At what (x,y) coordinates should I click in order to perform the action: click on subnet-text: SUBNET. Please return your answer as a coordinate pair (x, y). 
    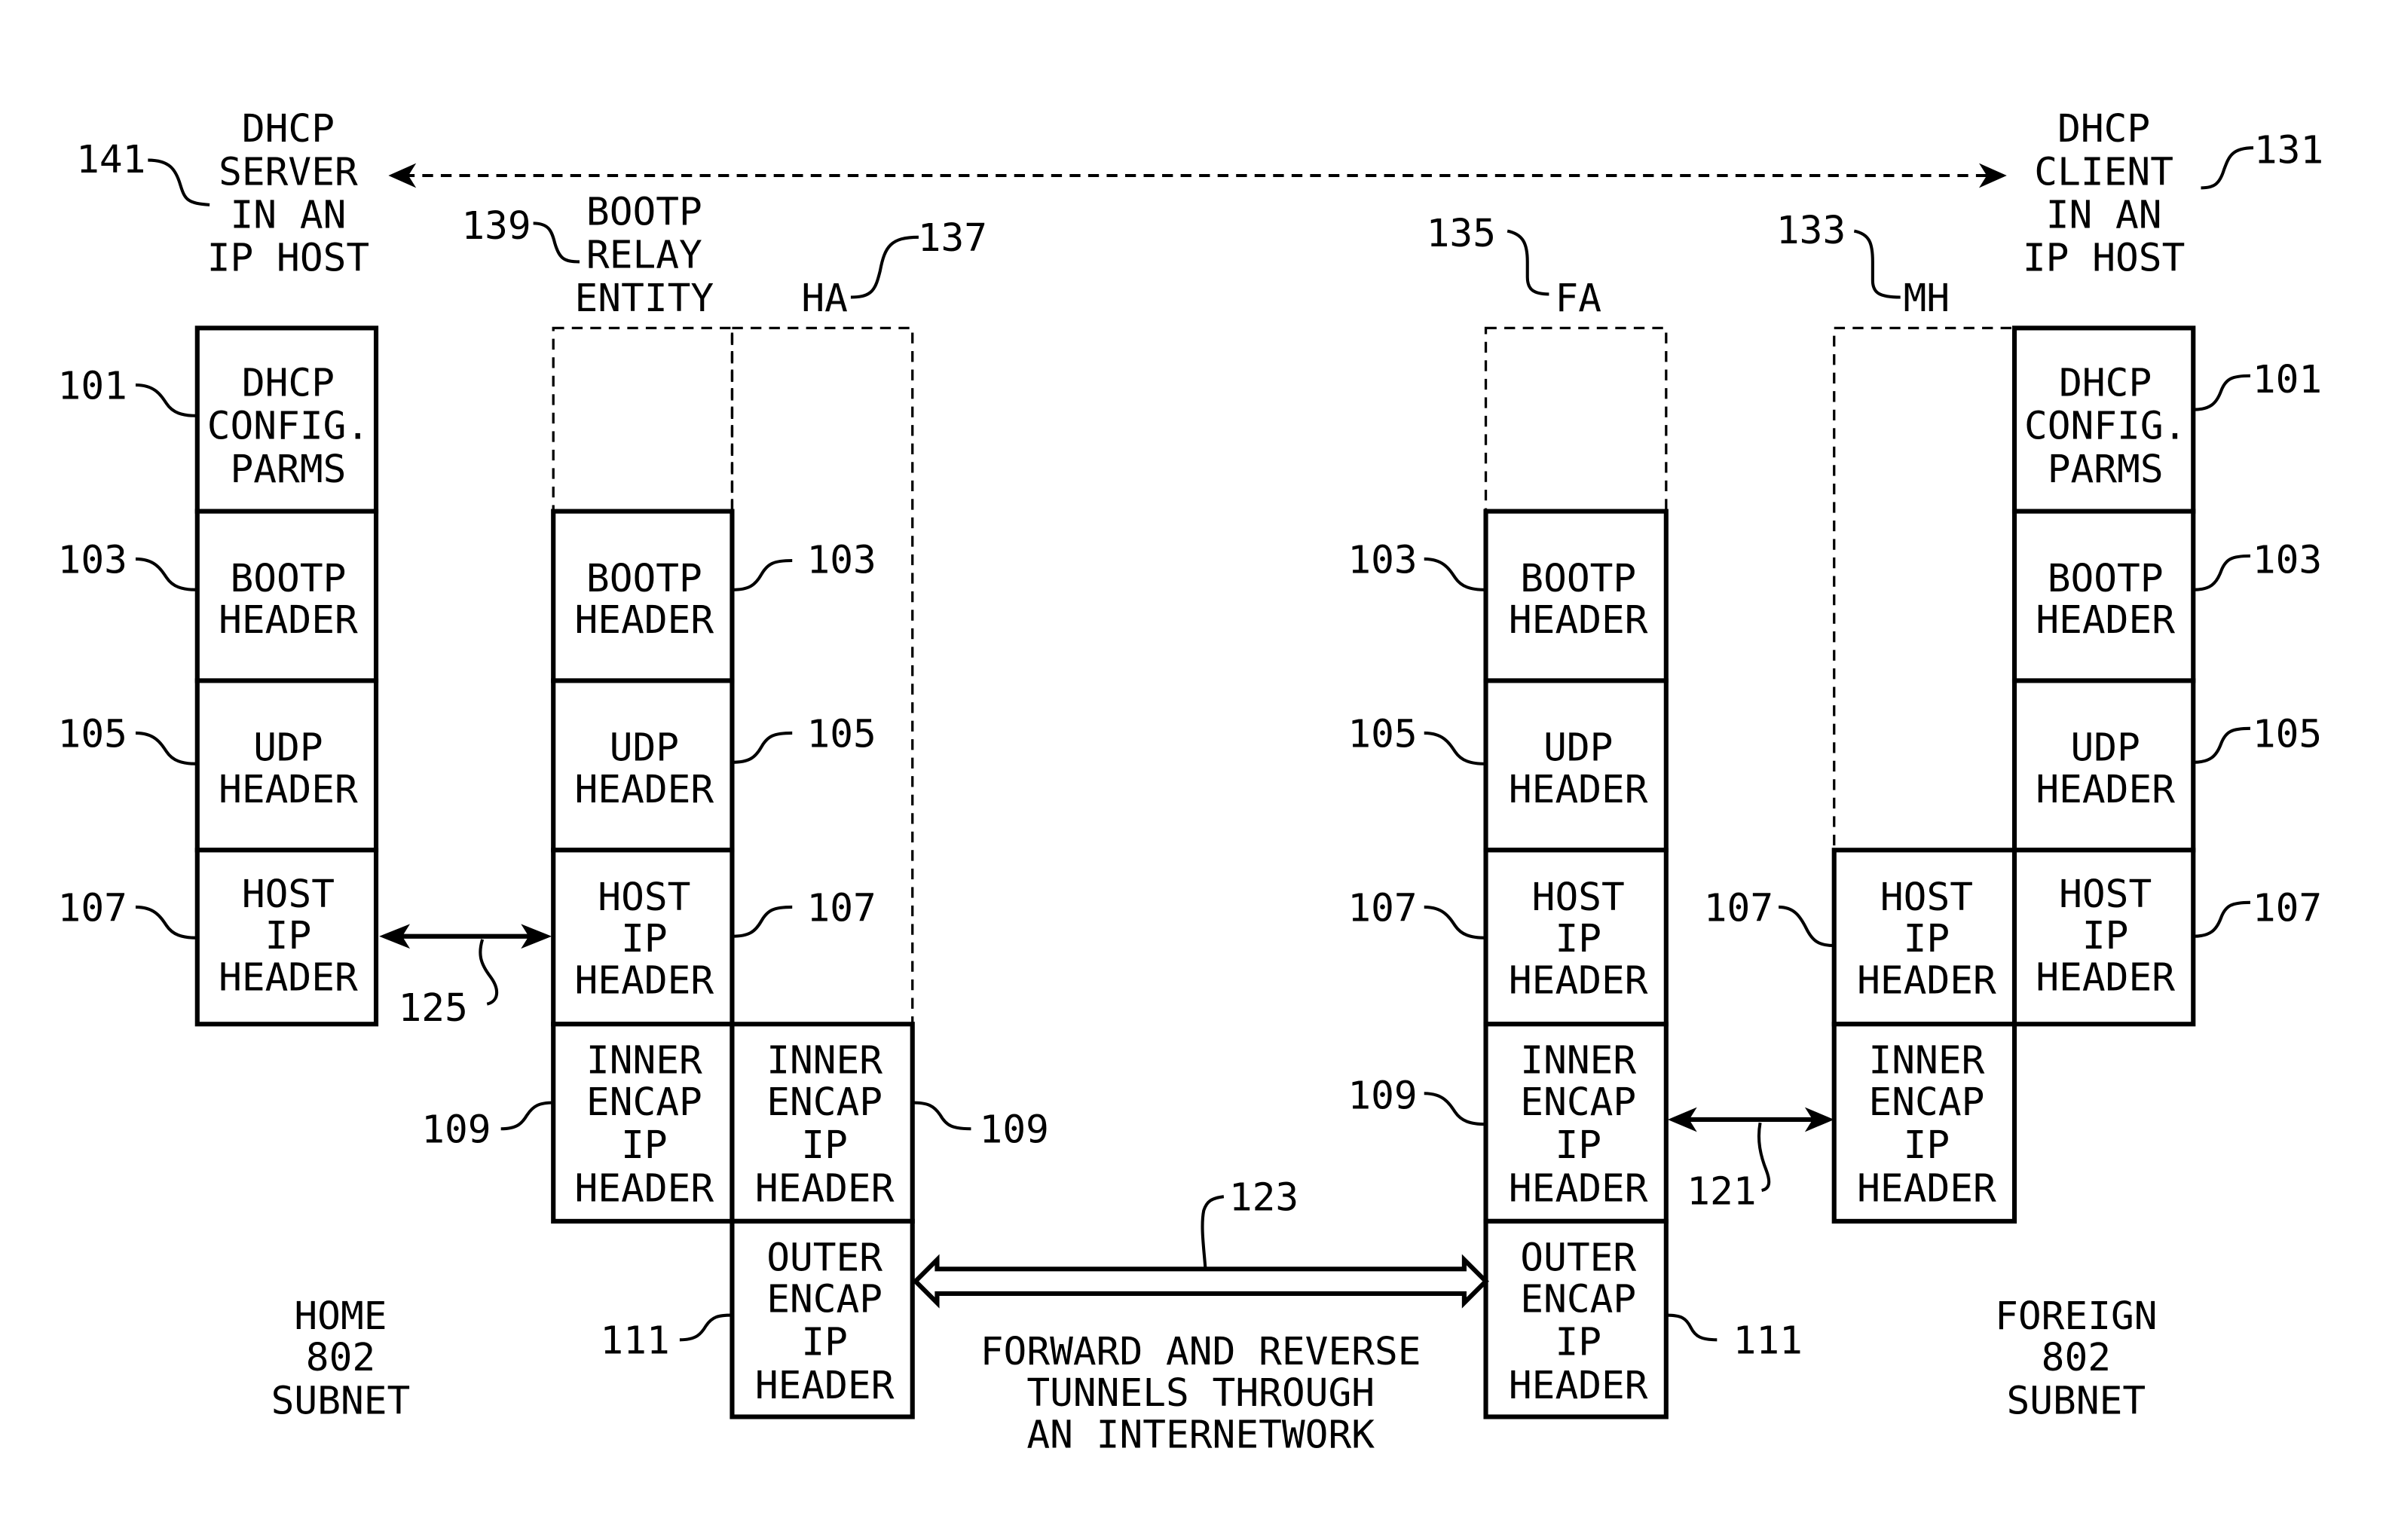
    Looking at the image, I should click on (341, 1401).